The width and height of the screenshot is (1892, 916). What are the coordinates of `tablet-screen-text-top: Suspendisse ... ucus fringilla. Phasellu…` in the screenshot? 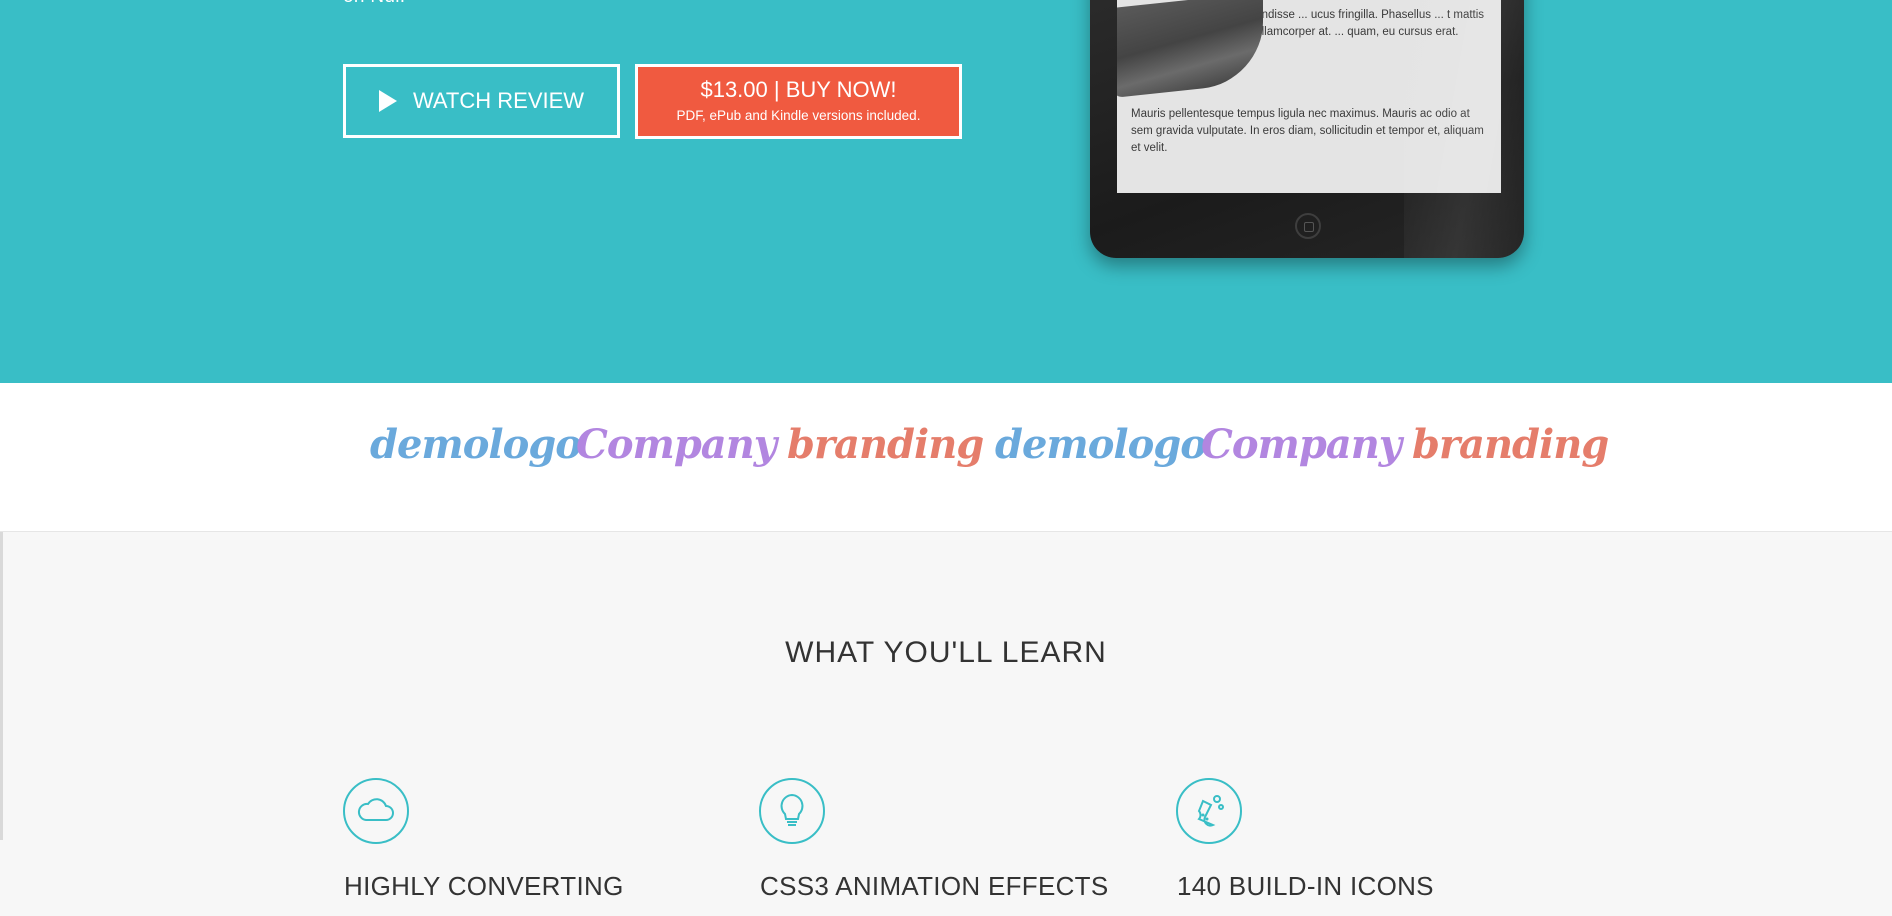 It's located at (1357, 23).